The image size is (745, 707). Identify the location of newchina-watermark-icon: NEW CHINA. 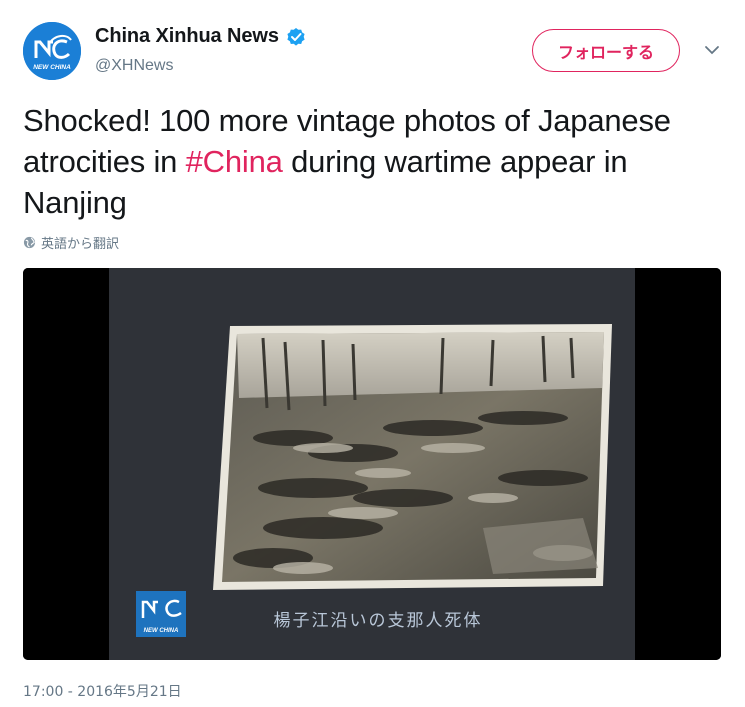
(161, 614).